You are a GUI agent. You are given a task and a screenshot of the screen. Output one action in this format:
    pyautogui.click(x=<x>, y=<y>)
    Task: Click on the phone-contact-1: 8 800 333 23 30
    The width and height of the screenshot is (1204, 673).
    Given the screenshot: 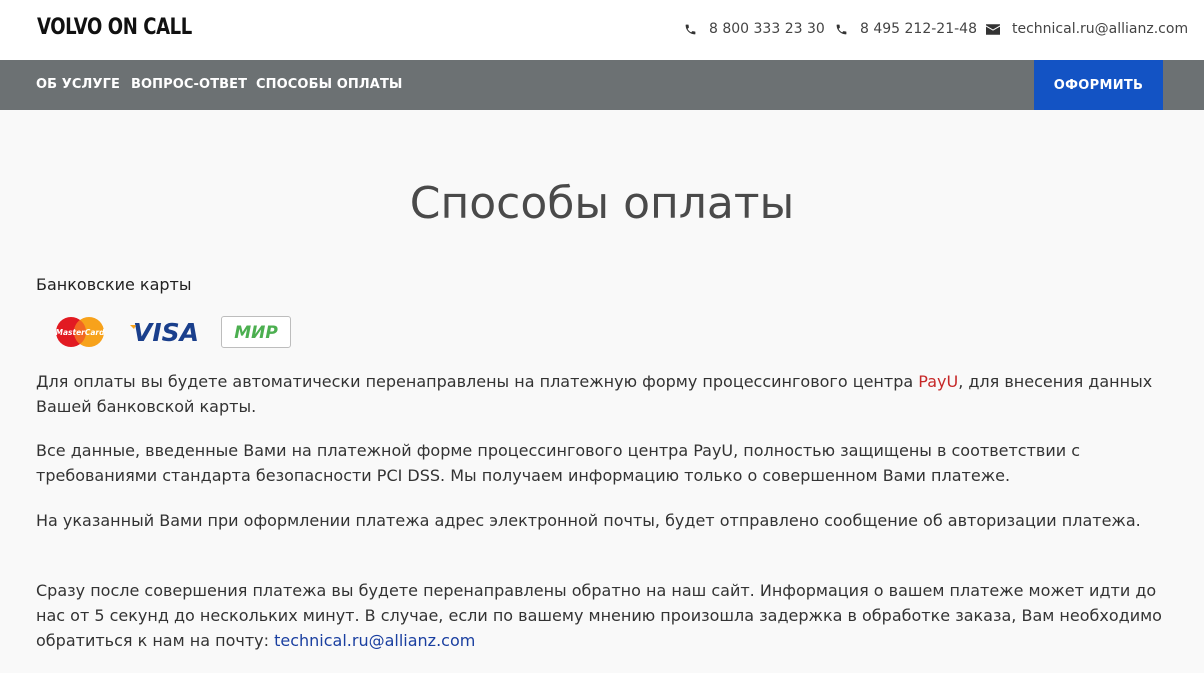 What is the action you would take?
    pyautogui.click(x=754, y=29)
    